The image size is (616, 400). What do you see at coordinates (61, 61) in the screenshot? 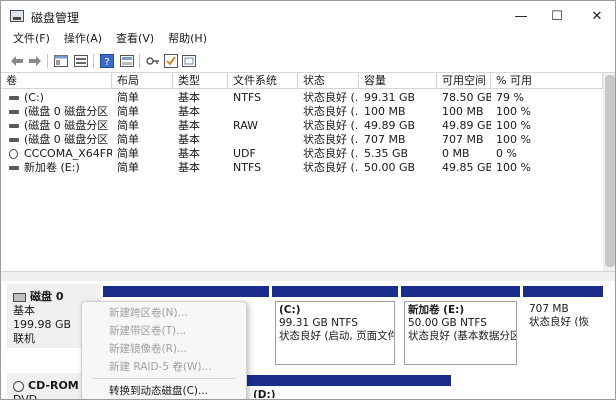
I see `console-tree-icon` at bounding box center [61, 61].